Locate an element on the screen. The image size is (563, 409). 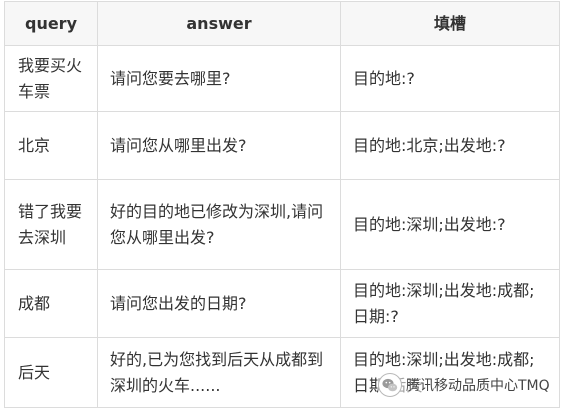
slot-cell: 目的地:? is located at coordinates (450, 78).